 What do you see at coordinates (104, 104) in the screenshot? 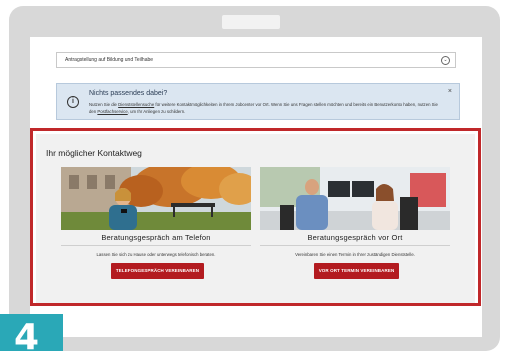
I see `info-text-part: Nutzen Sie die` at bounding box center [104, 104].